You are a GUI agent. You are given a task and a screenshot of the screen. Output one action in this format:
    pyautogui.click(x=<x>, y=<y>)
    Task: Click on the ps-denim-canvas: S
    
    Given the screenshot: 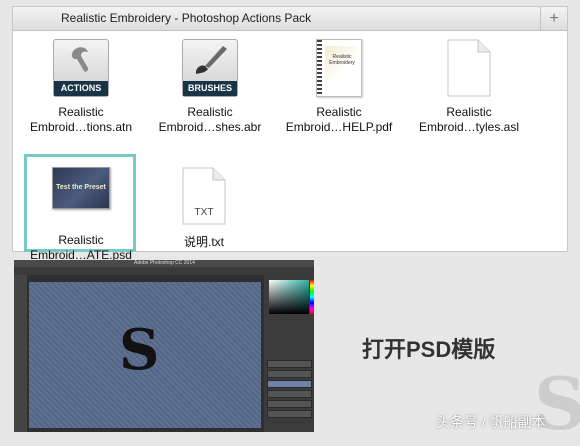 What is the action you would take?
    pyautogui.click(x=145, y=355)
    